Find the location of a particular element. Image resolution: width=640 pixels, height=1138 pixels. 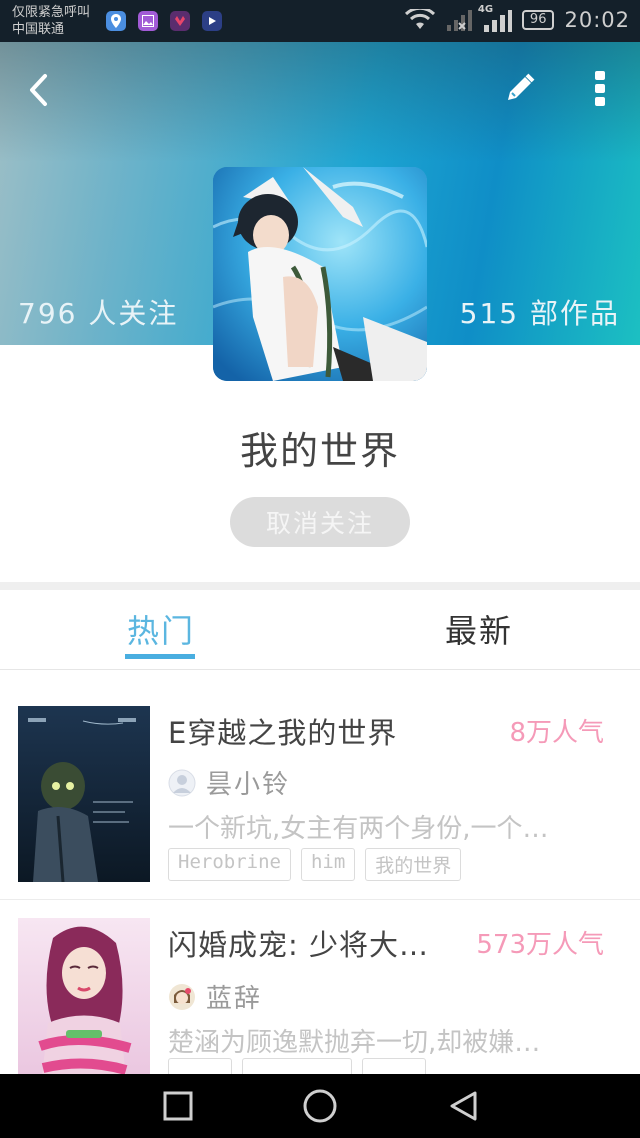

back-chevron-icon is located at coordinates (38, 90).